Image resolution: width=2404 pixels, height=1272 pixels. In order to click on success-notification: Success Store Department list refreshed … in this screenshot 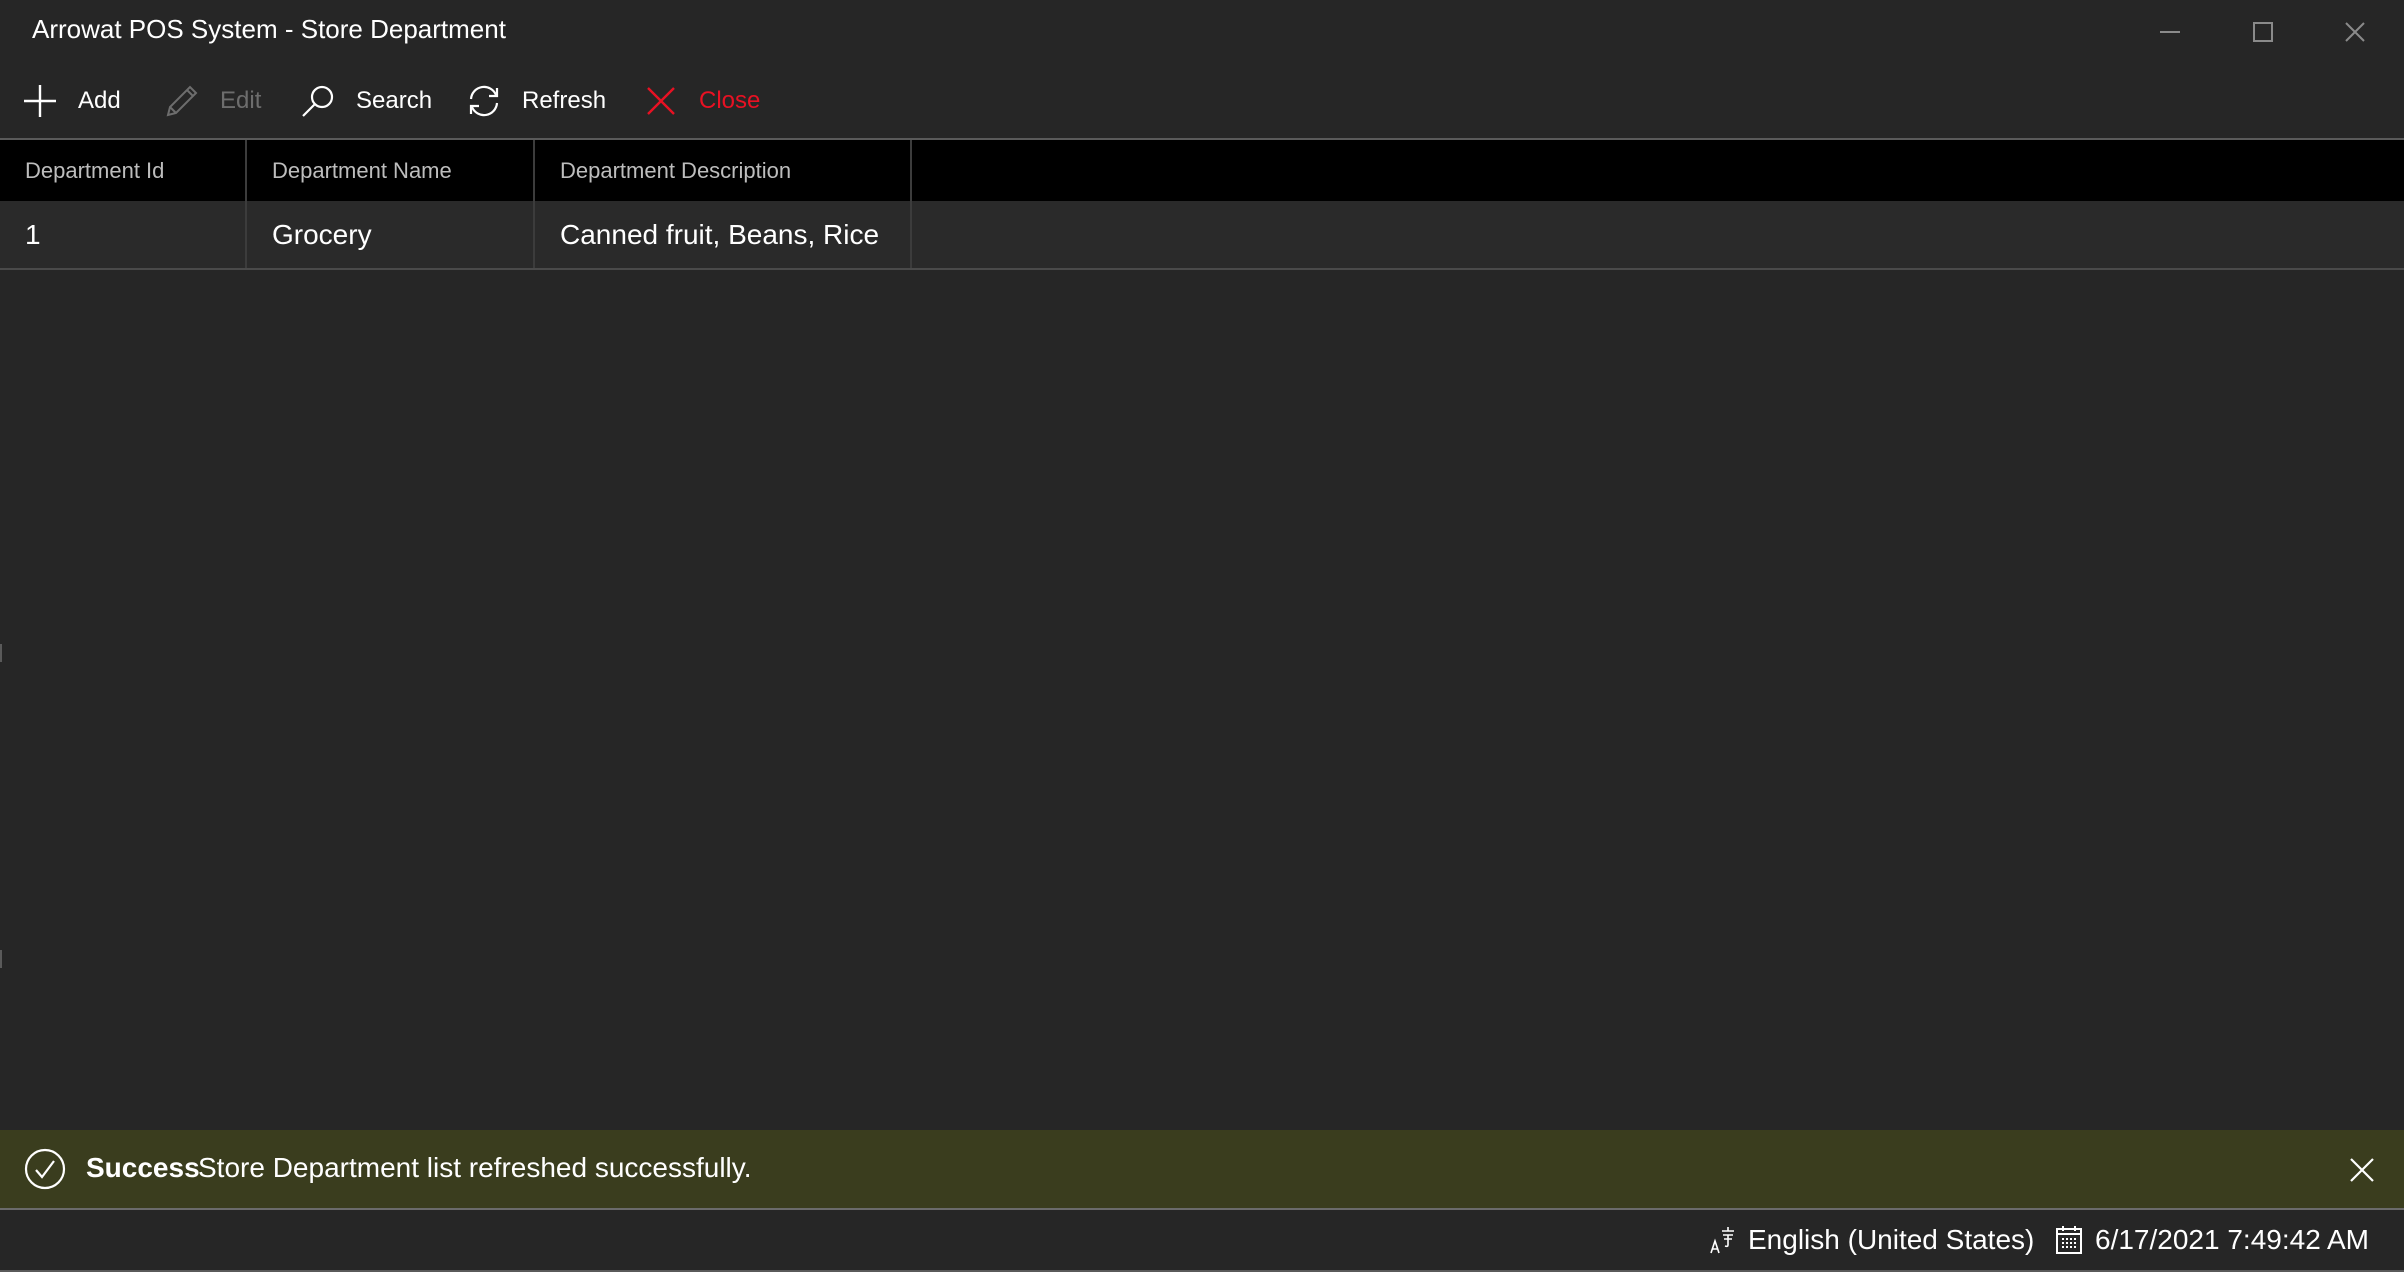, I will do `click(1202, 1170)`.